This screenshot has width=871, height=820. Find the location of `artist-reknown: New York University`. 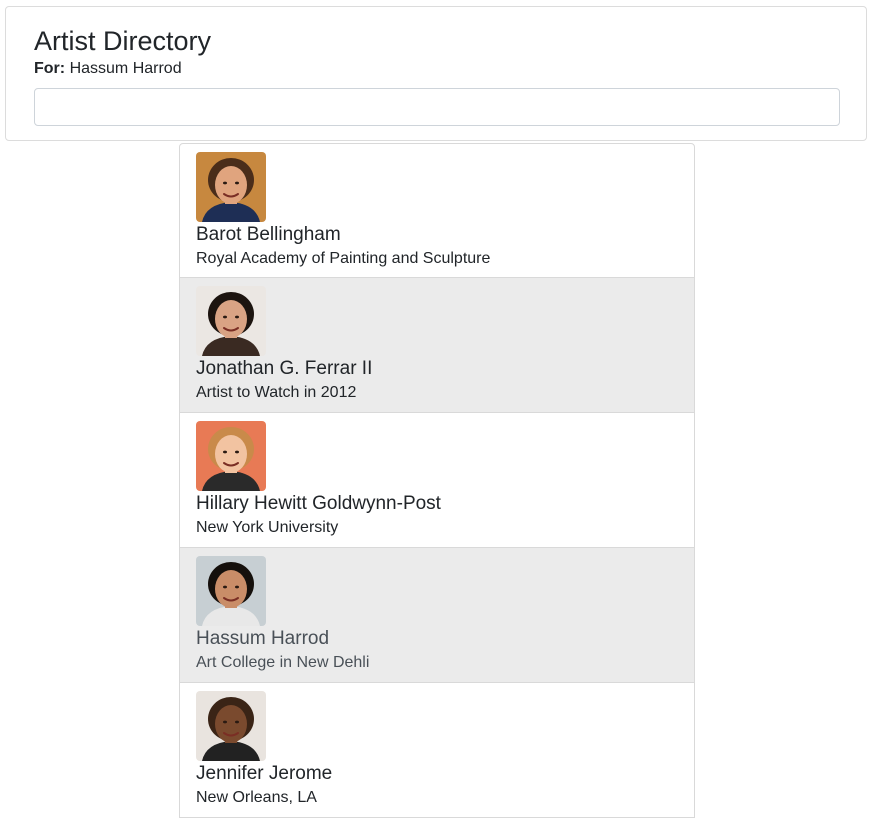

artist-reknown: New York University is located at coordinates (267, 527).